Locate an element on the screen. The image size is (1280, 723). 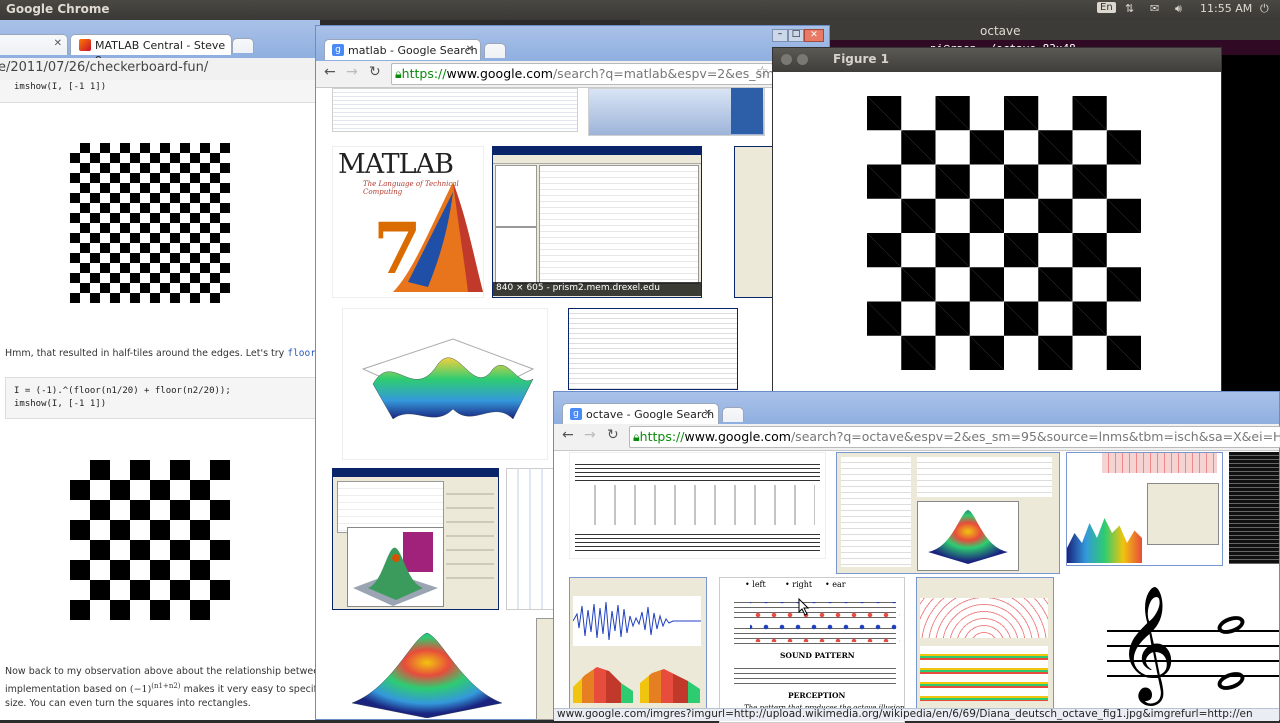
image-result-peaks-plot is located at coordinates (427, 668).